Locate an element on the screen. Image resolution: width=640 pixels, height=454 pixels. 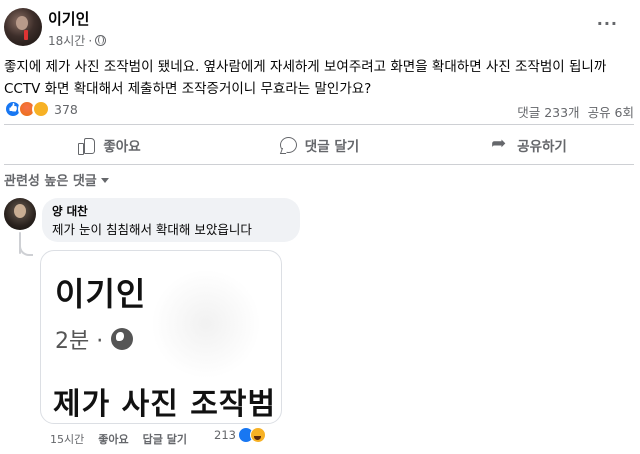
share-button: 공유하기 is located at coordinates (529, 145).